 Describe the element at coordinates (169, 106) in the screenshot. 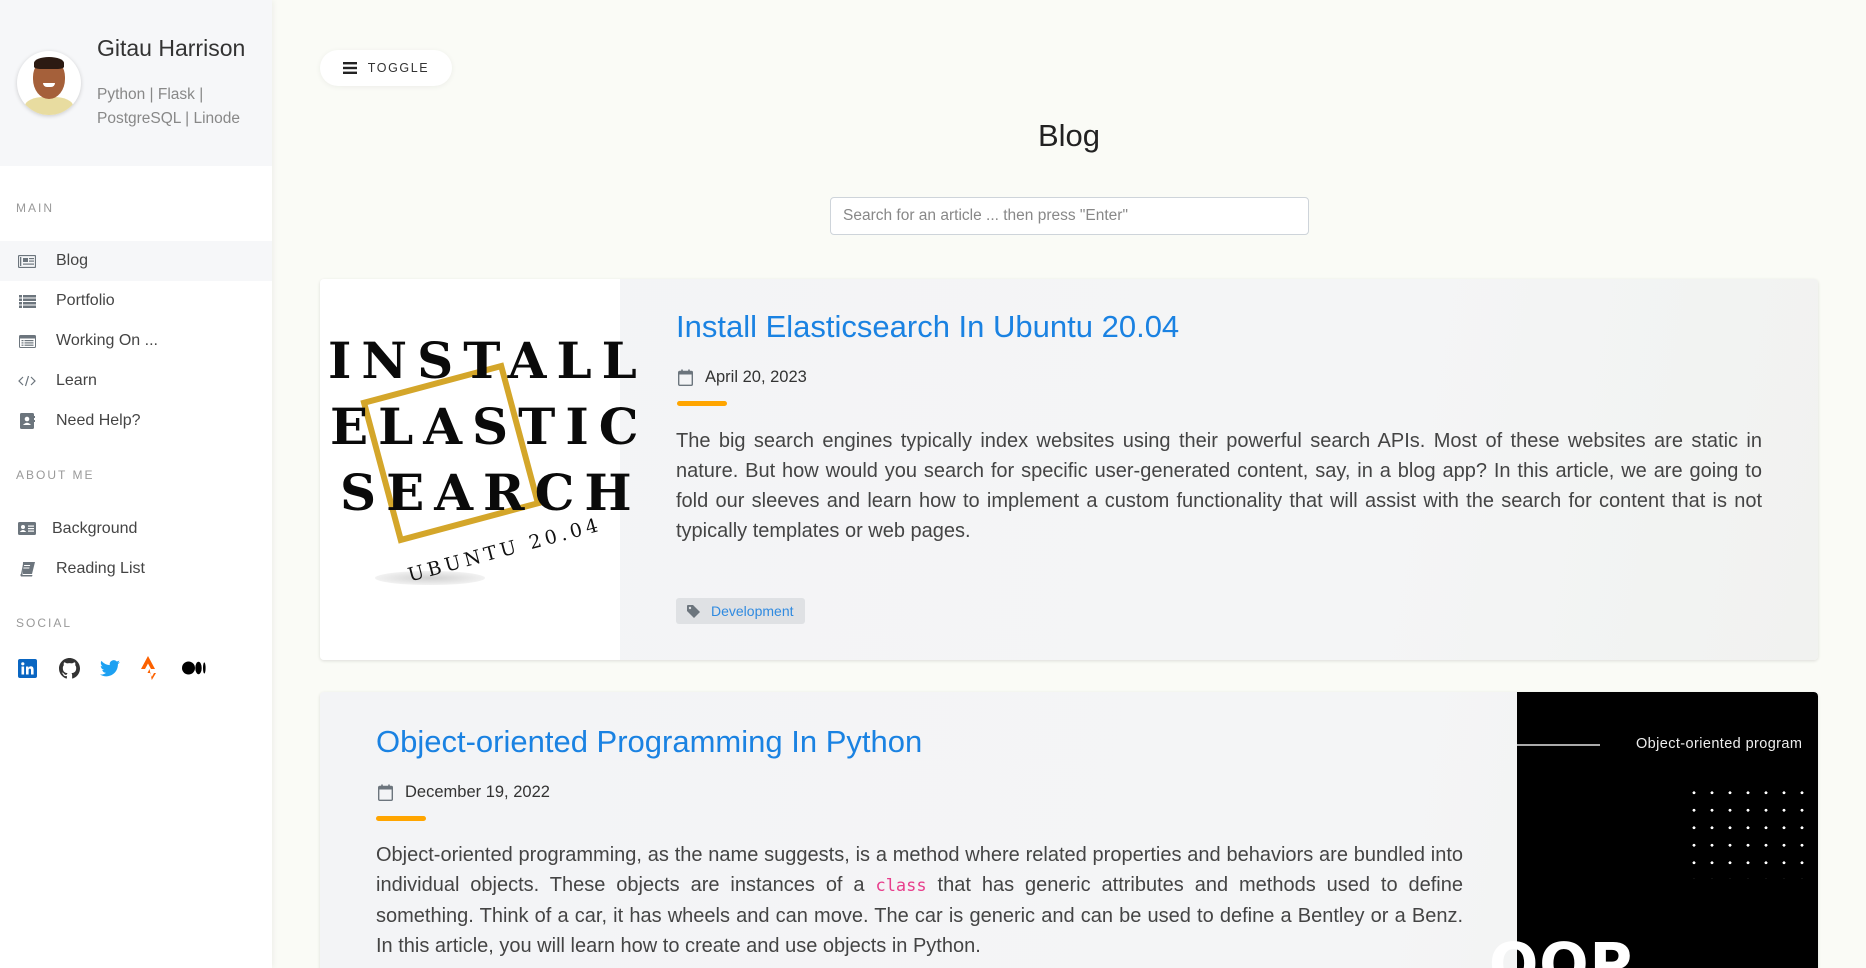

I see `profile-tagline: Python | Flask | PostgreSQL | Linode` at that location.